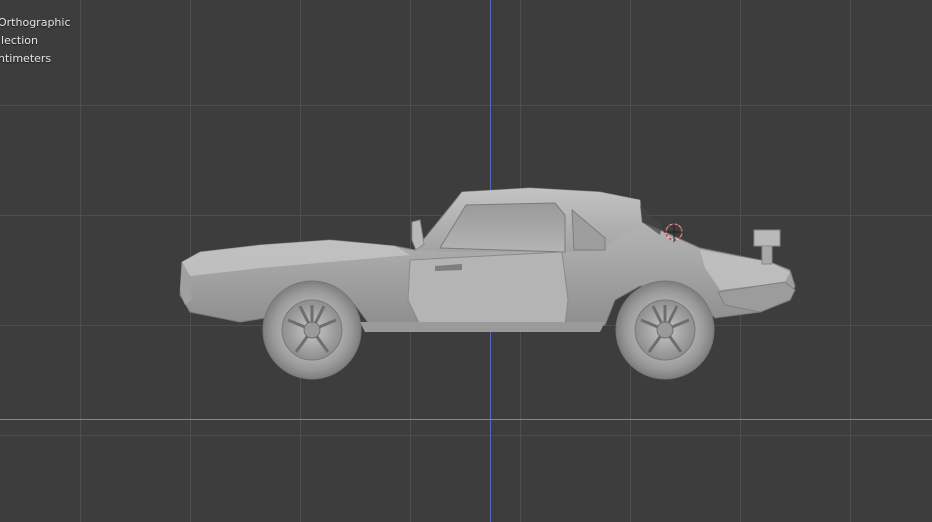 This screenshot has width=932, height=522. Describe the element at coordinates (312, 330) in the screenshot. I see `front-wheel` at that location.